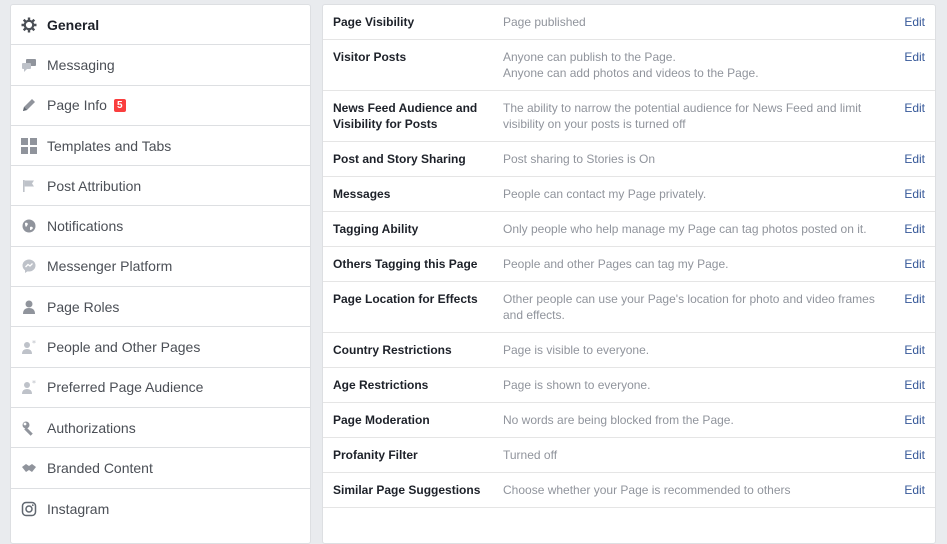 This screenshot has height=544, width=947. I want to click on sidebar-item-notifications: Notifications, so click(160, 226).